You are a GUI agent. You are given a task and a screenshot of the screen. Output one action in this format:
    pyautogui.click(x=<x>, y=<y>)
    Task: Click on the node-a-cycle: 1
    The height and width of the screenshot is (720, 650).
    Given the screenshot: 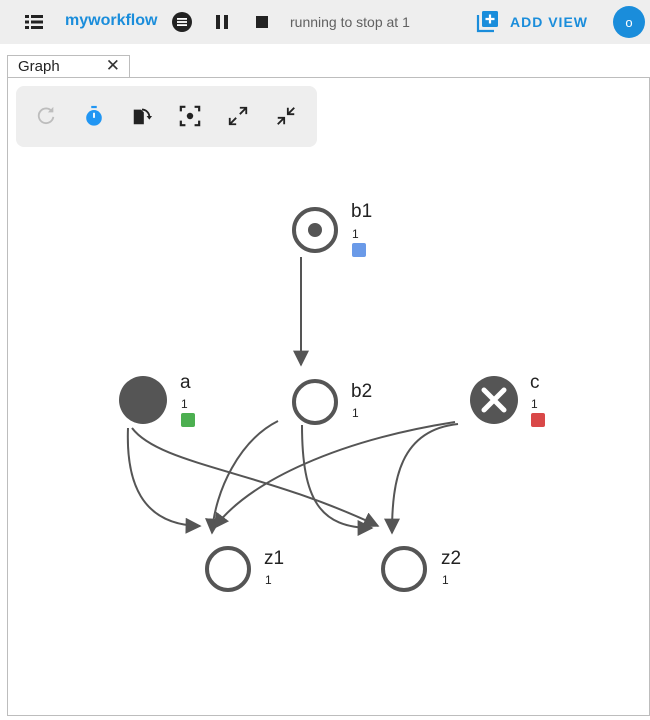 What is the action you would take?
    pyautogui.click(x=184, y=404)
    